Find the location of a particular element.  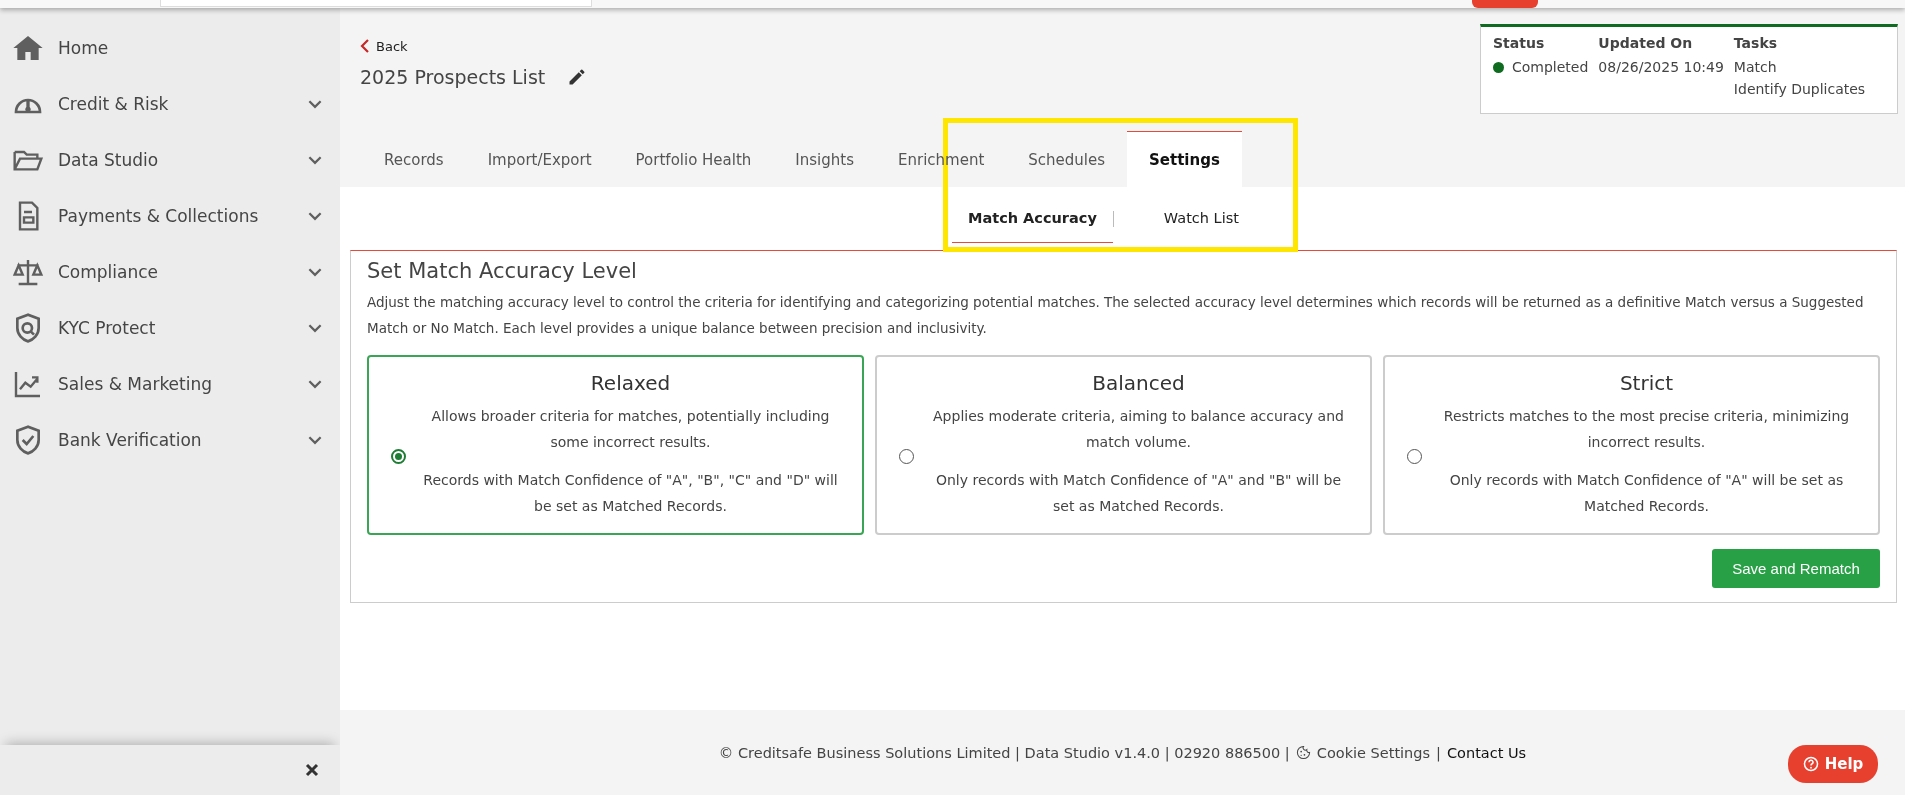

updated-value: 08/26/2025 10:49 is located at coordinates (1661, 67).